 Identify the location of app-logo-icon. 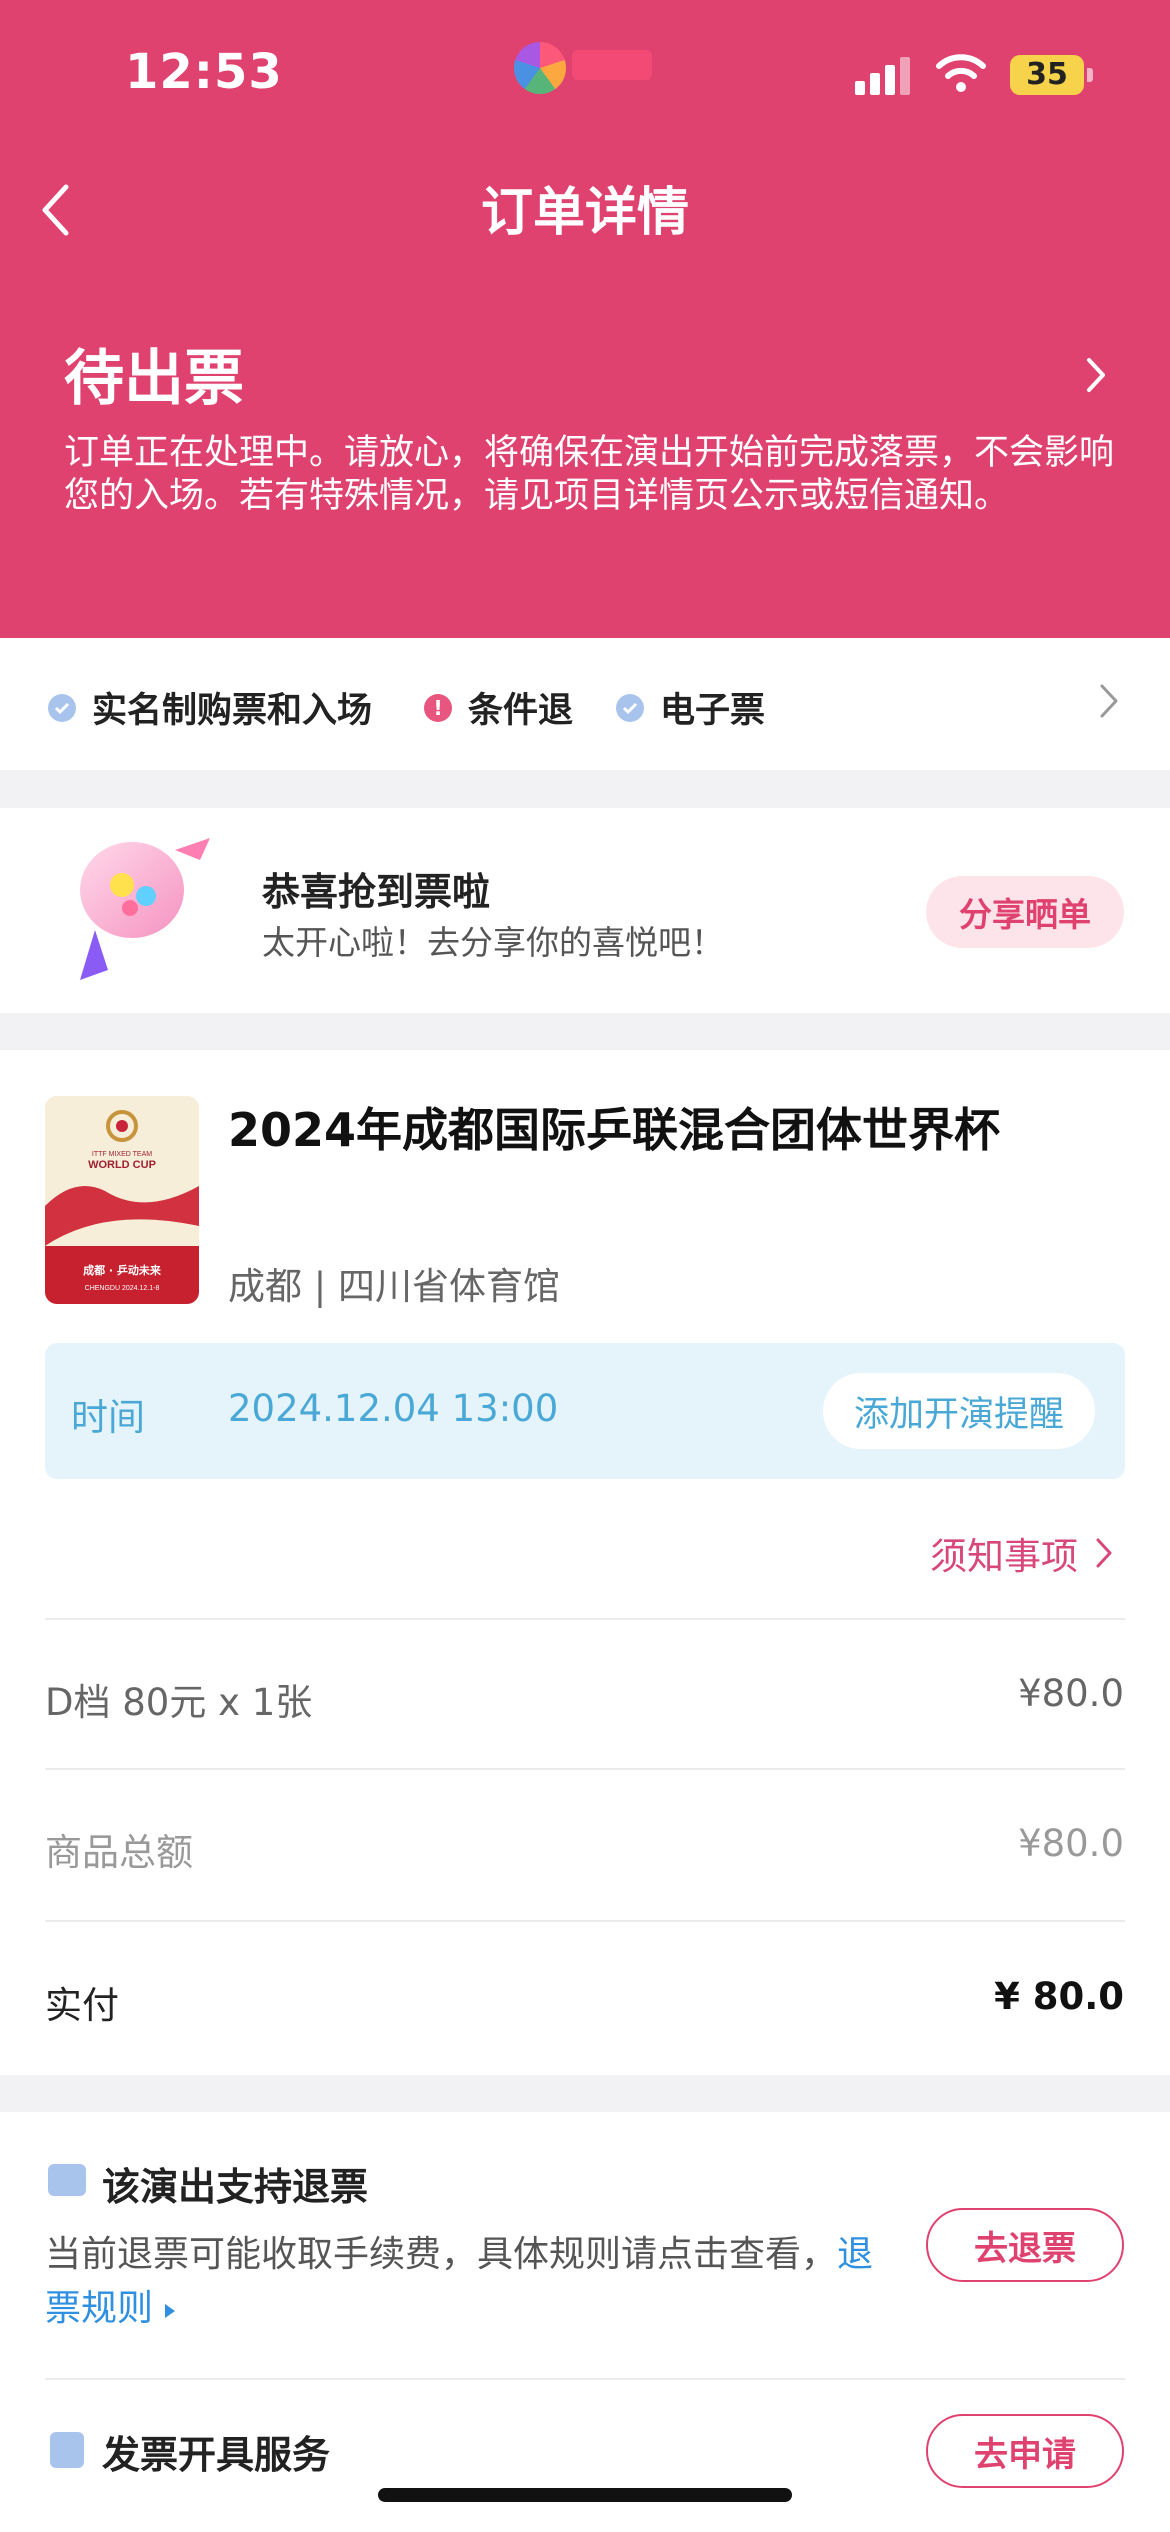
(540, 68).